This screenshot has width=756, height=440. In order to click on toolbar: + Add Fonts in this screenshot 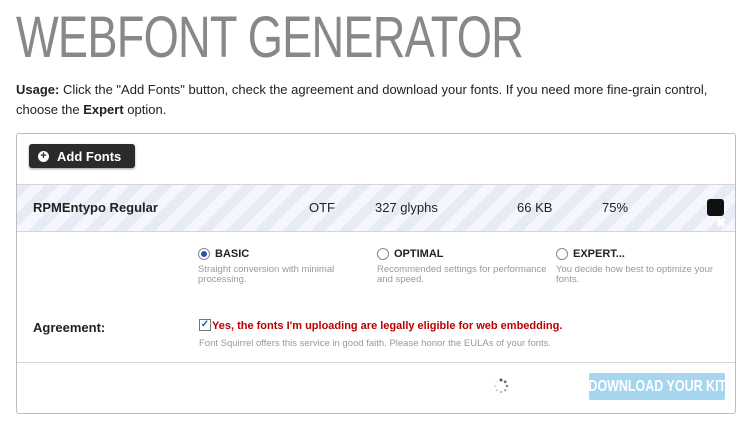, I will do `click(376, 159)`.